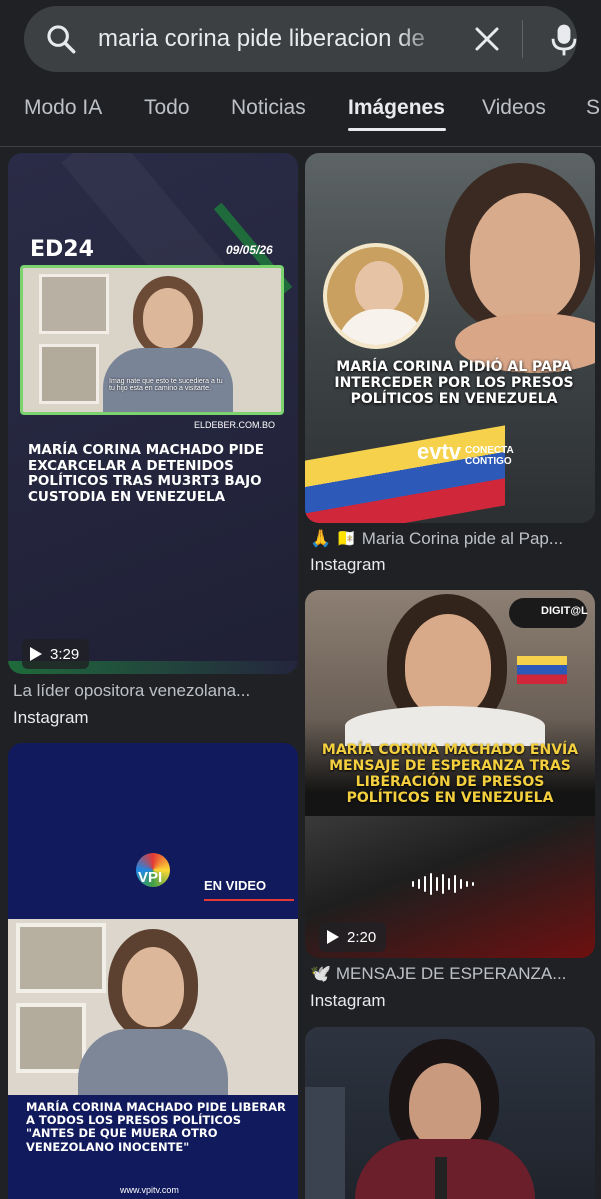  I want to click on brand-tagline: CONECTA CONTIGO, so click(489, 456).